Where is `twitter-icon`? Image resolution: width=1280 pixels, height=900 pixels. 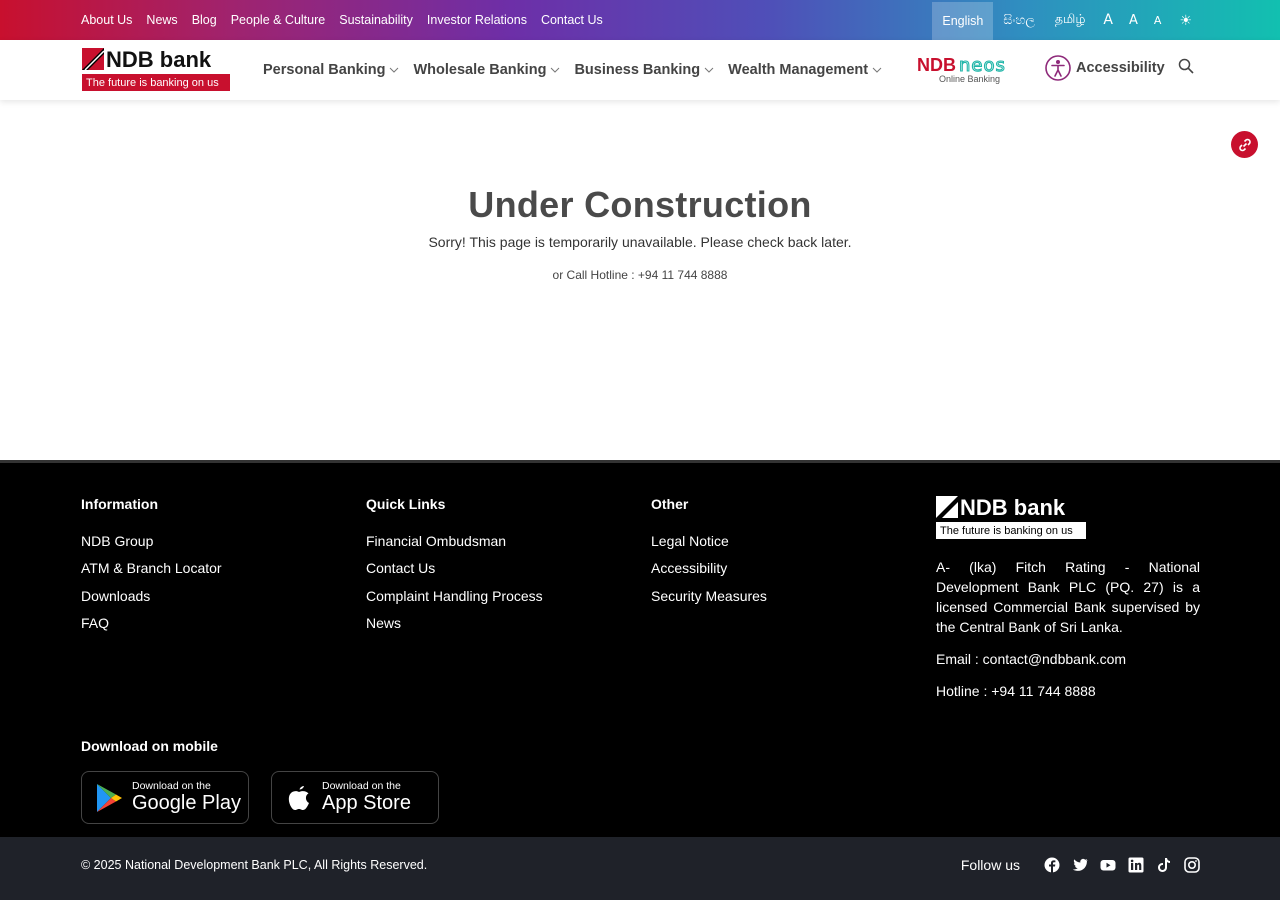
twitter-icon is located at coordinates (1080, 865).